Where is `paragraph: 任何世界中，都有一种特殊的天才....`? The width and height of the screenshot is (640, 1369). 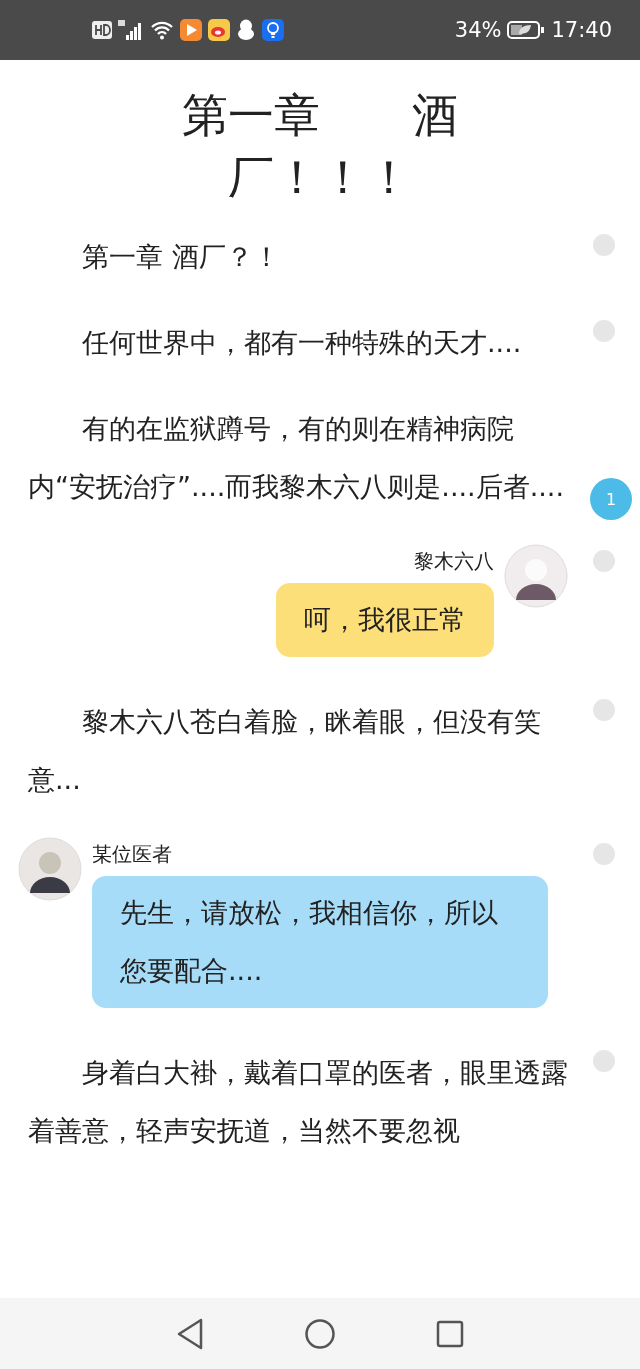
paragraph: 任何世界中，都有一种特殊的天才.... is located at coordinates (302, 343).